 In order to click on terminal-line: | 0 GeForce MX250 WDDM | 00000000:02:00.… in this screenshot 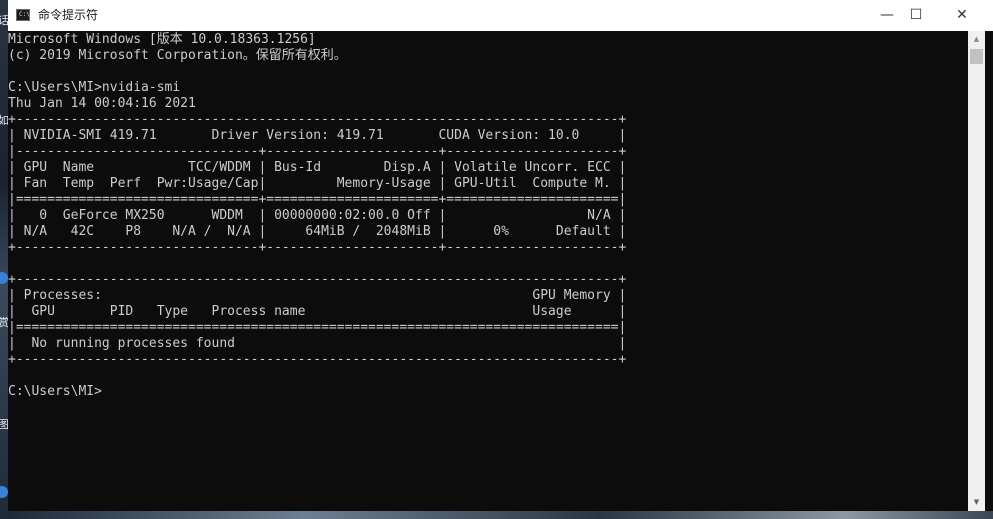, I will do `click(317, 215)`.